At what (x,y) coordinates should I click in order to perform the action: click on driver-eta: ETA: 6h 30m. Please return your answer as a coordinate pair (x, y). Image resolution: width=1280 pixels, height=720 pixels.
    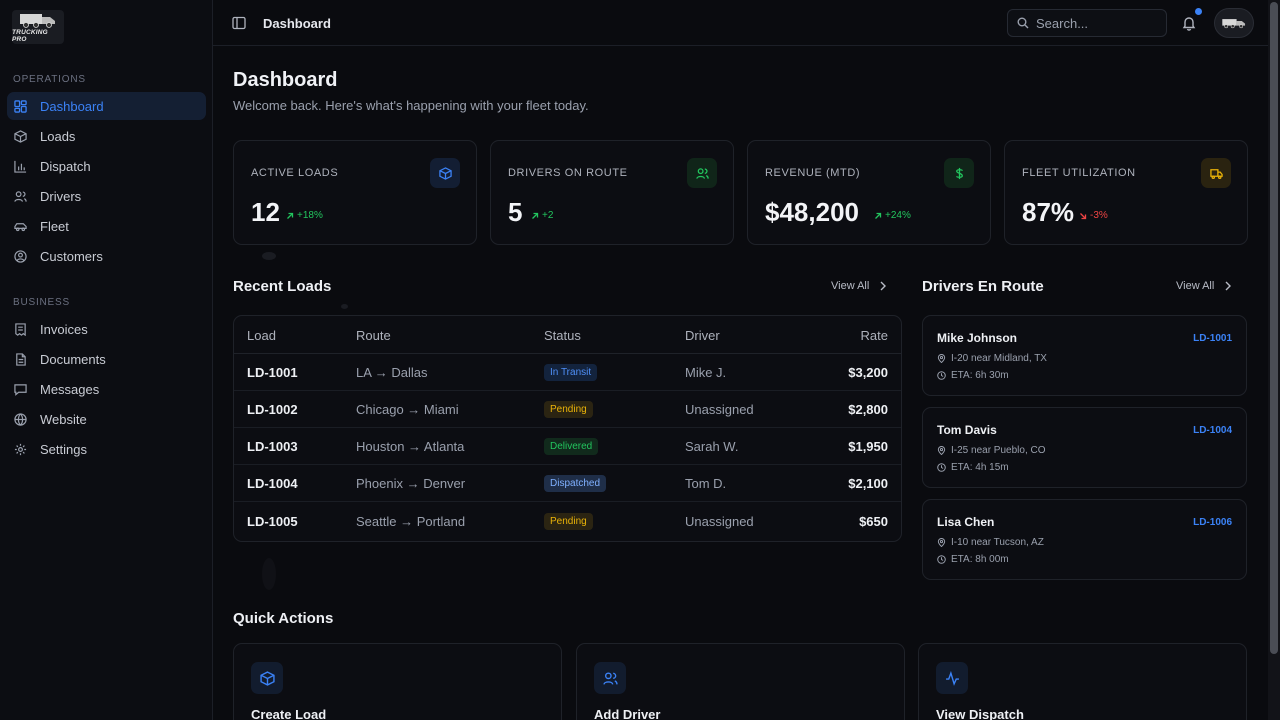
    Looking at the image, I should click on (973, 375).